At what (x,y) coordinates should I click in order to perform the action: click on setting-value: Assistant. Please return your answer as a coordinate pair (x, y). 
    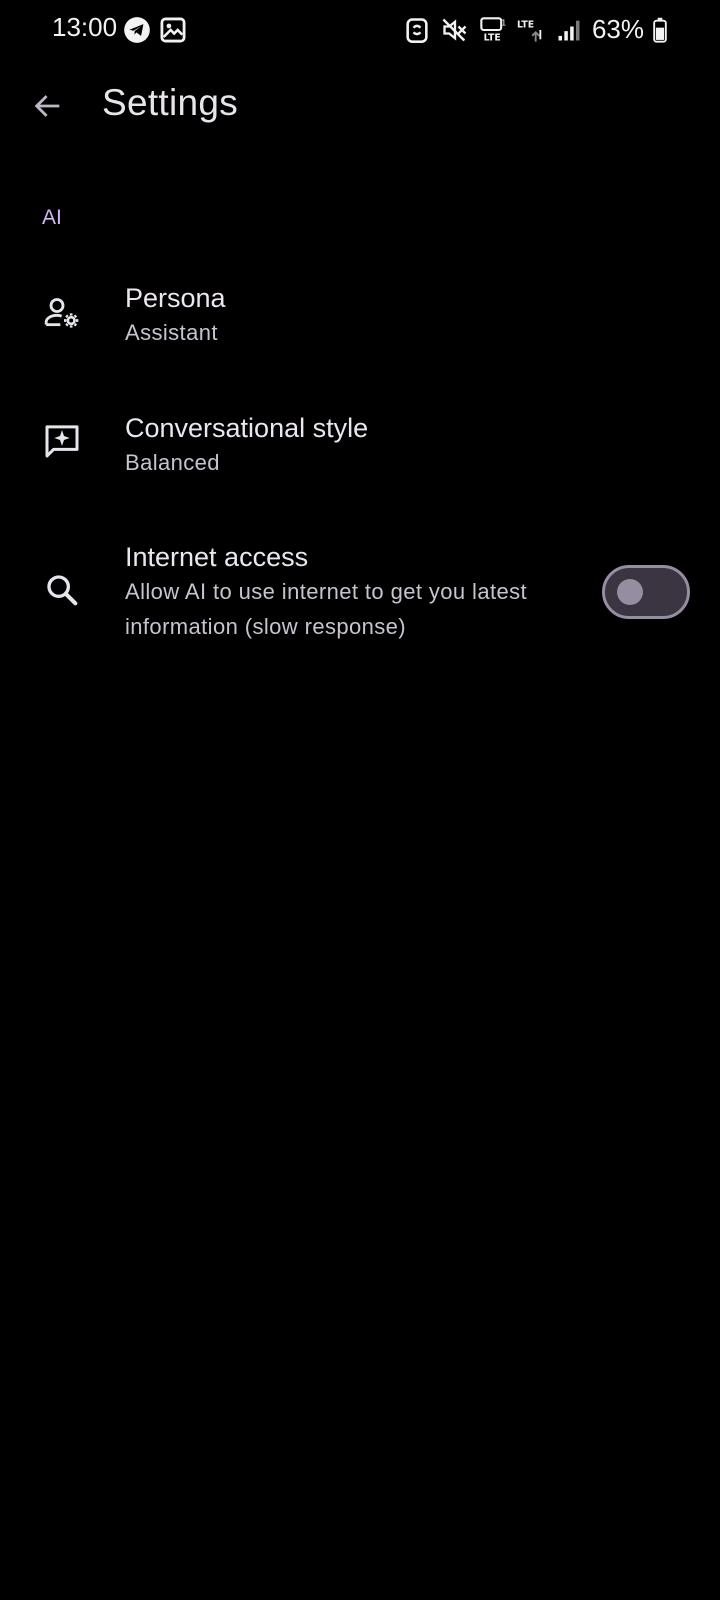
    Looking at the image, I should click on (171, 332).